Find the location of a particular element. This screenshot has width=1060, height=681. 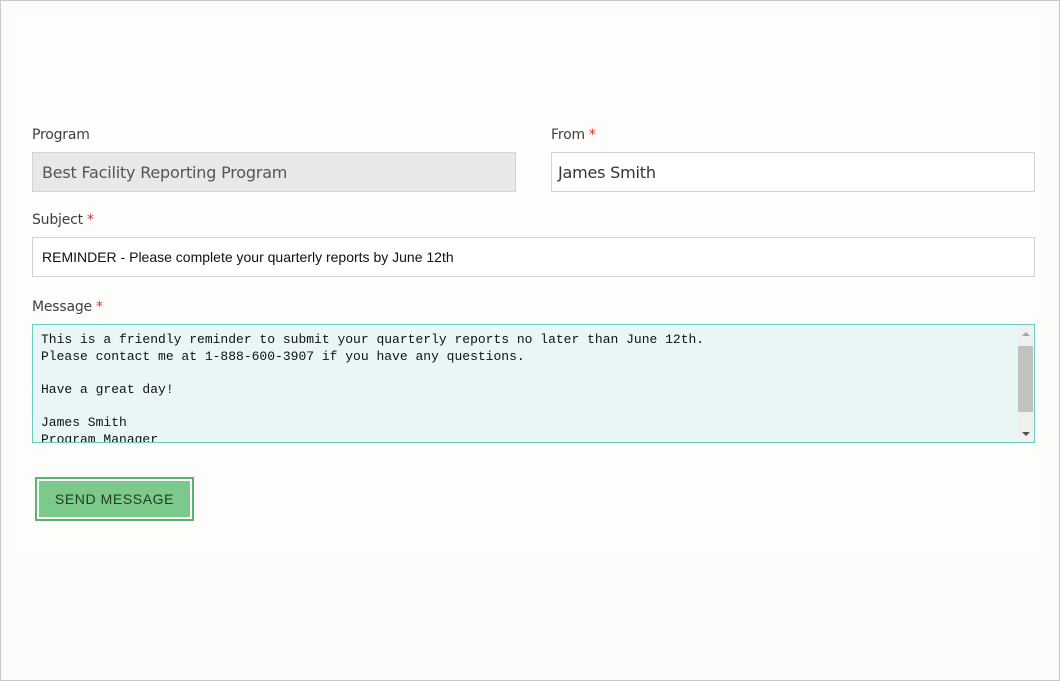

program-label-text: Program is located at coordinates (61, 135).